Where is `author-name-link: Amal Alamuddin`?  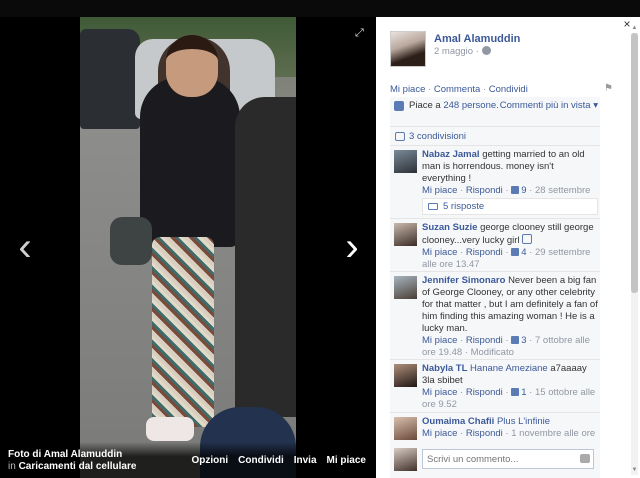 author-name-link: Amal Alamuddin is located at coordinates (477, 39).